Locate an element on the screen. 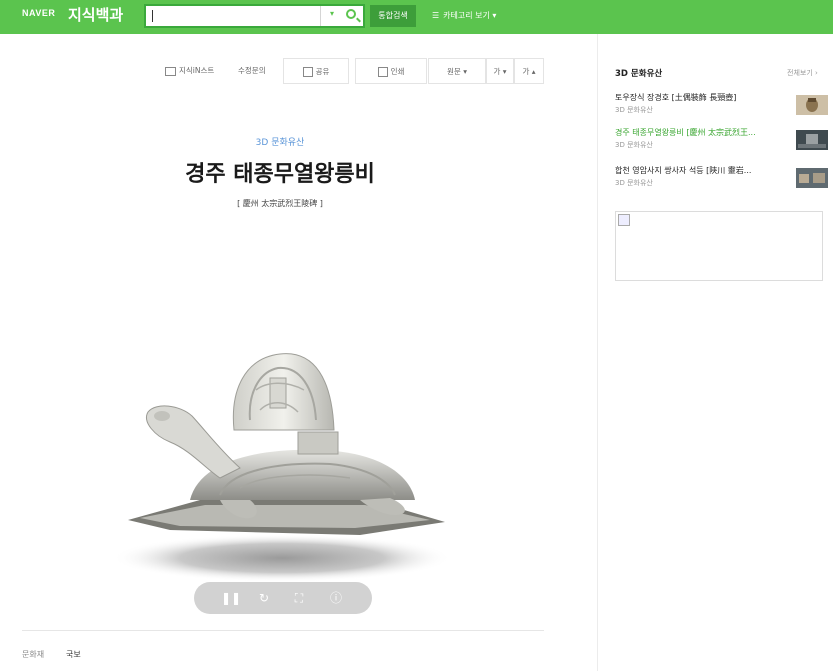  service-title: 지식백과 is located at coordinates (95, 14).